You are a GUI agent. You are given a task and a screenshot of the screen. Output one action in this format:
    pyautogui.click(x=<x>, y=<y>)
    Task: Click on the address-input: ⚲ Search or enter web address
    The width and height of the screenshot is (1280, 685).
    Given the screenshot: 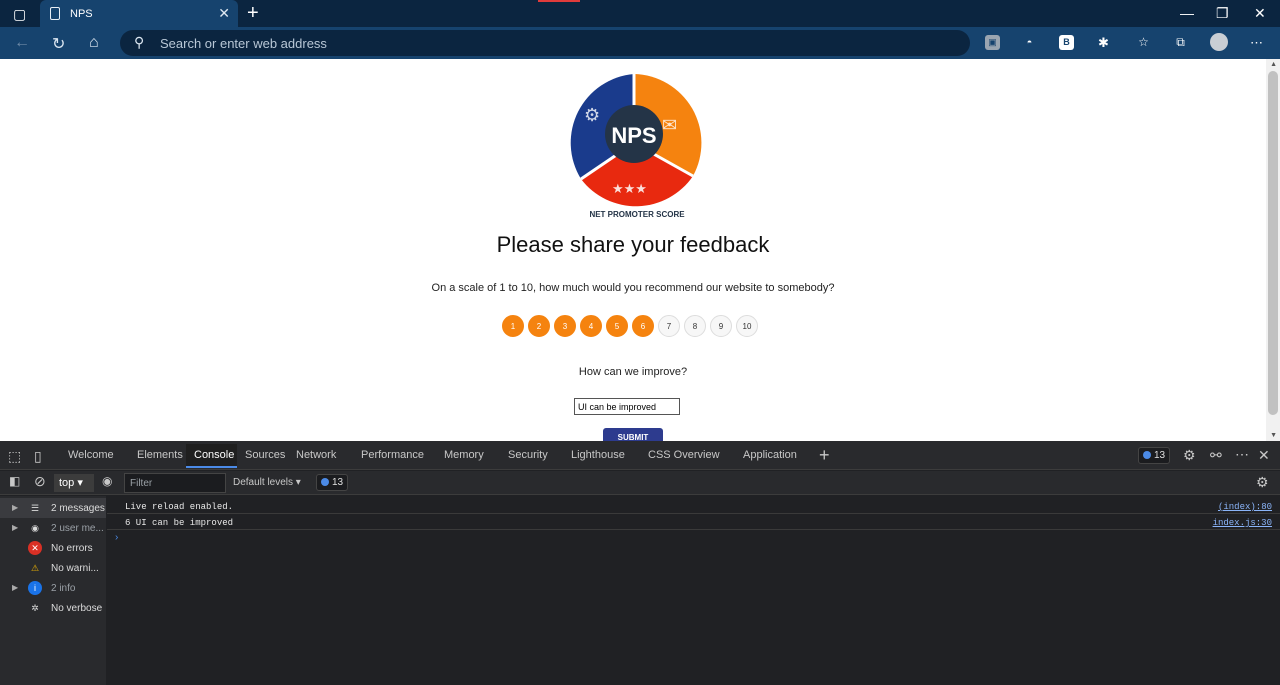 What is the action you would take?
    pyautogui.click(x=545, y=43)
    